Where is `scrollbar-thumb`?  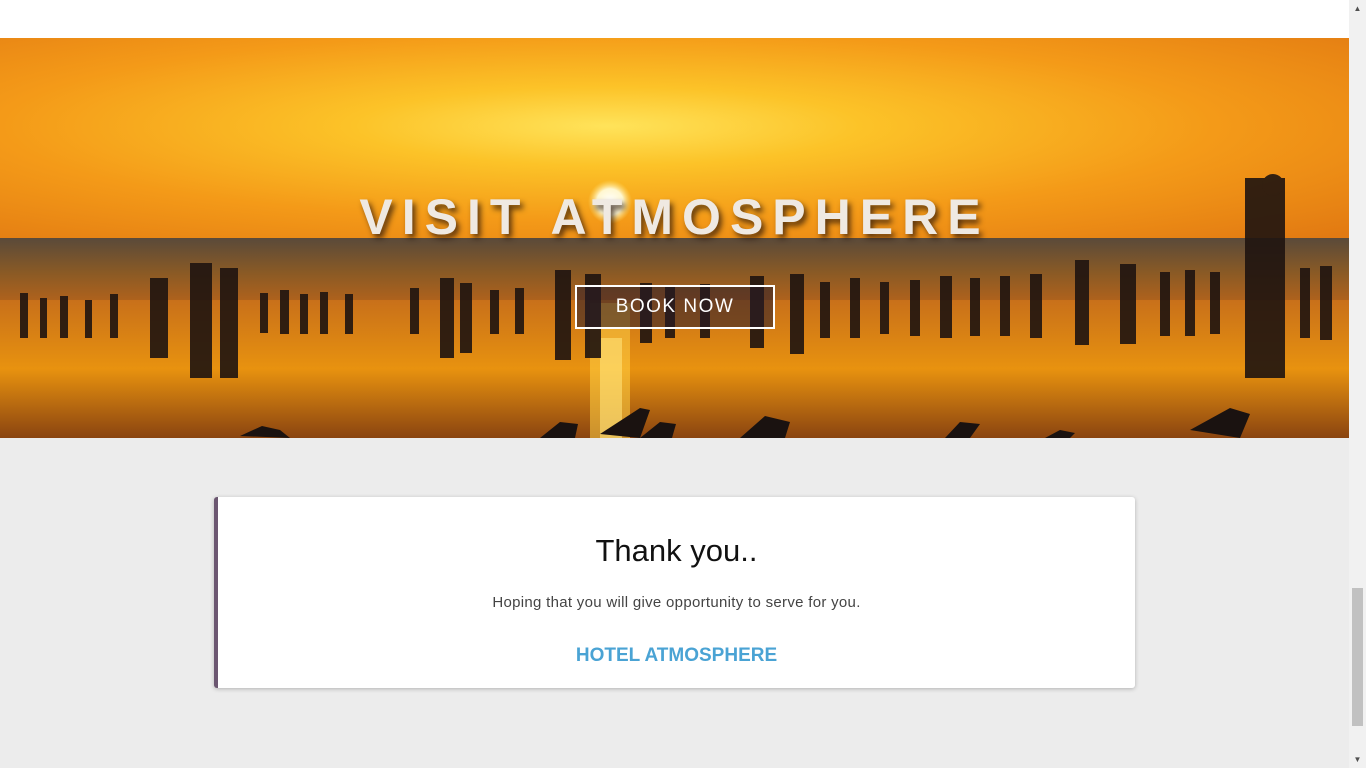
scrollbar-thumb is located at coordinates (1357, 657).